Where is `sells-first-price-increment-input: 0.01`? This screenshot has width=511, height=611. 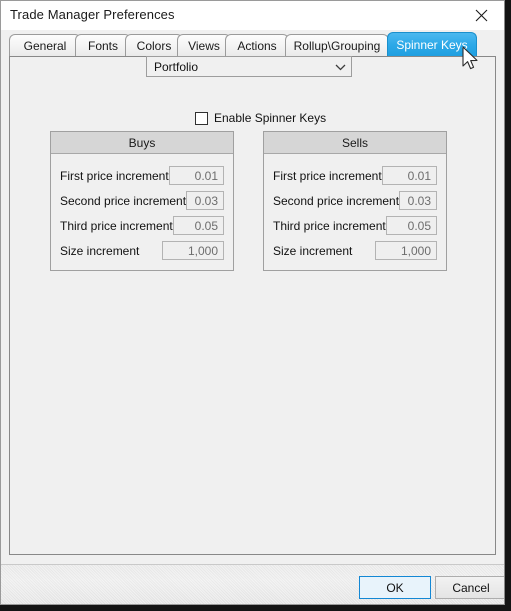 sells-first-price-increment-input: 0.01 is located at coordinates (409, 175).